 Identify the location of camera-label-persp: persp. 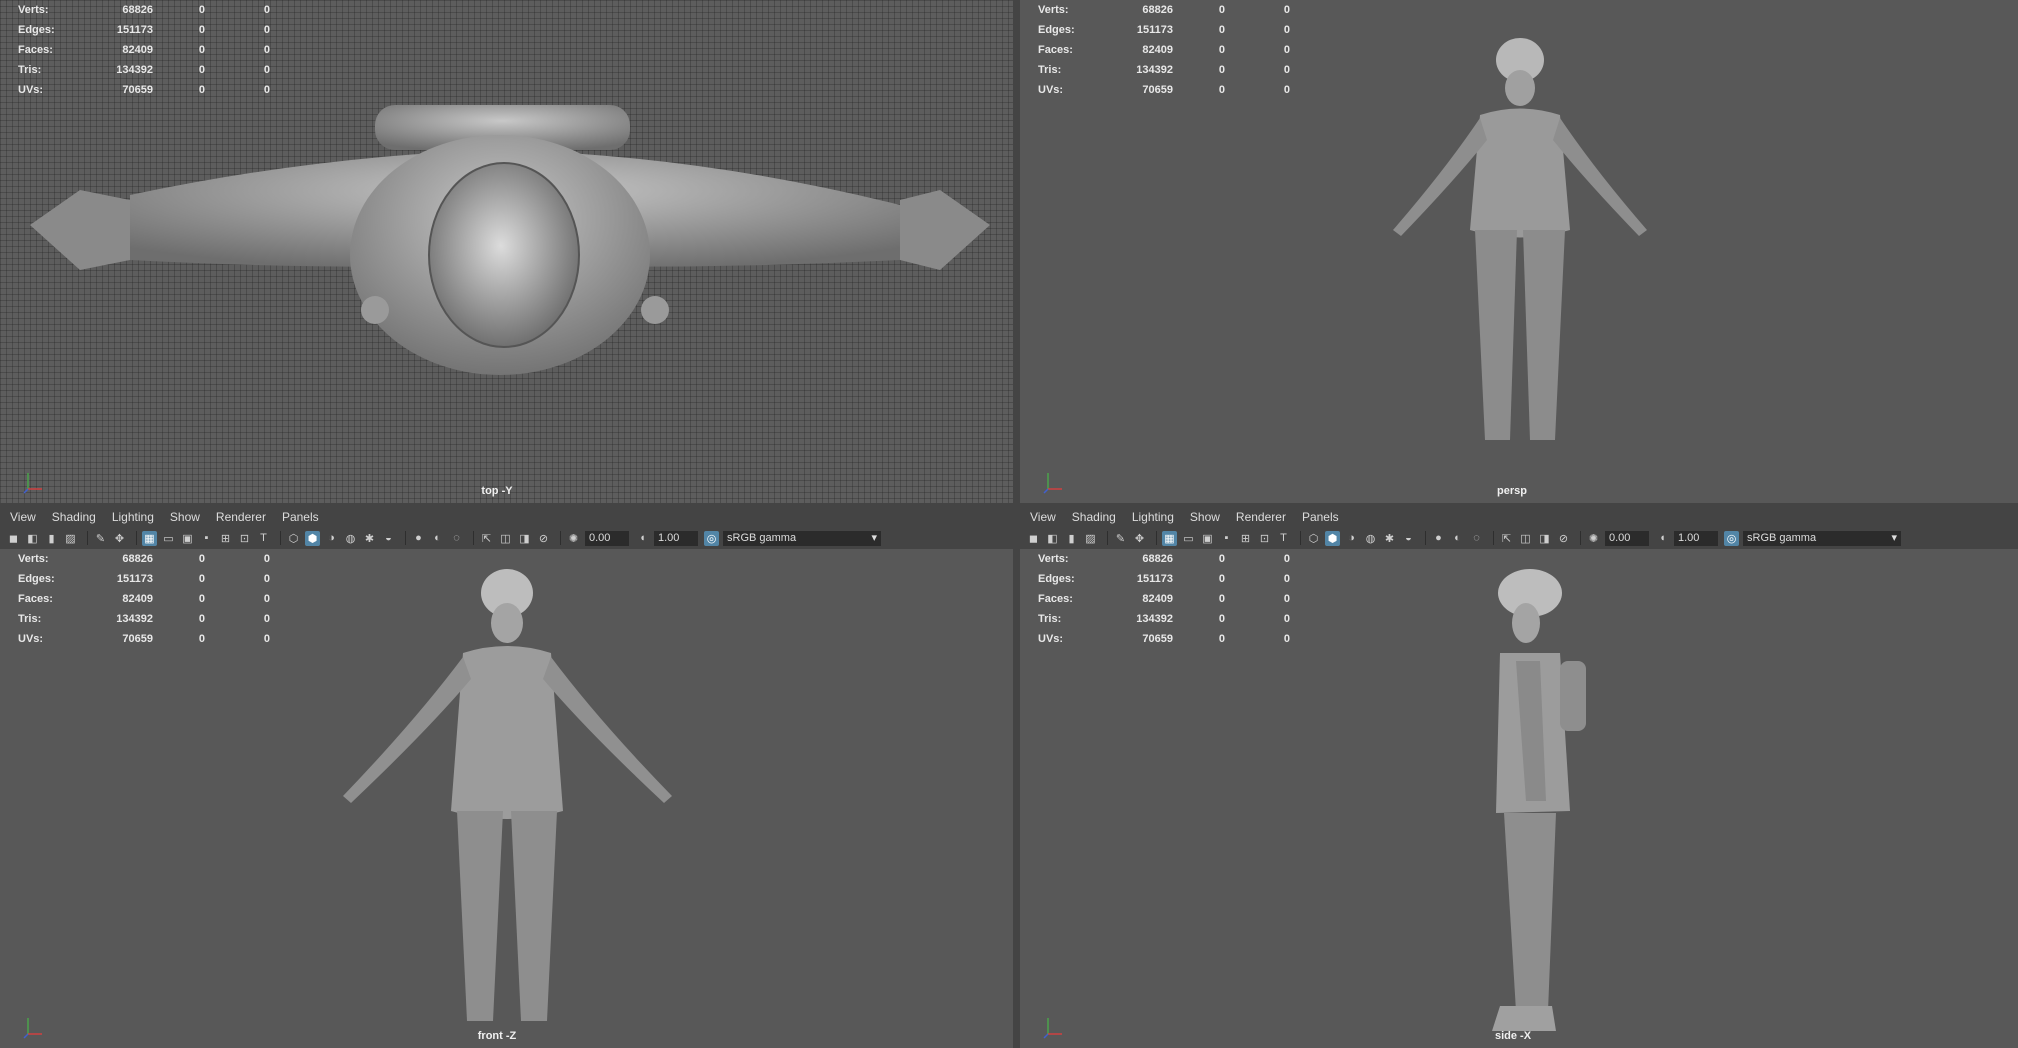
(1512, 491).